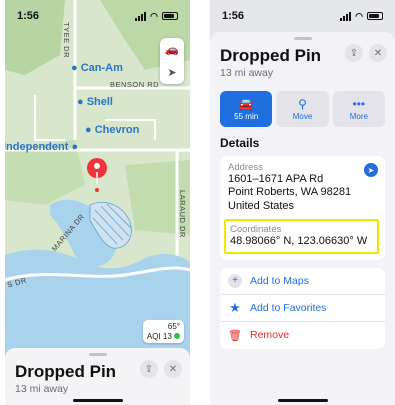  Describe the element at coordinates (135, 84) in the screenshot. I see `road-label: BENSON RD` at that location.